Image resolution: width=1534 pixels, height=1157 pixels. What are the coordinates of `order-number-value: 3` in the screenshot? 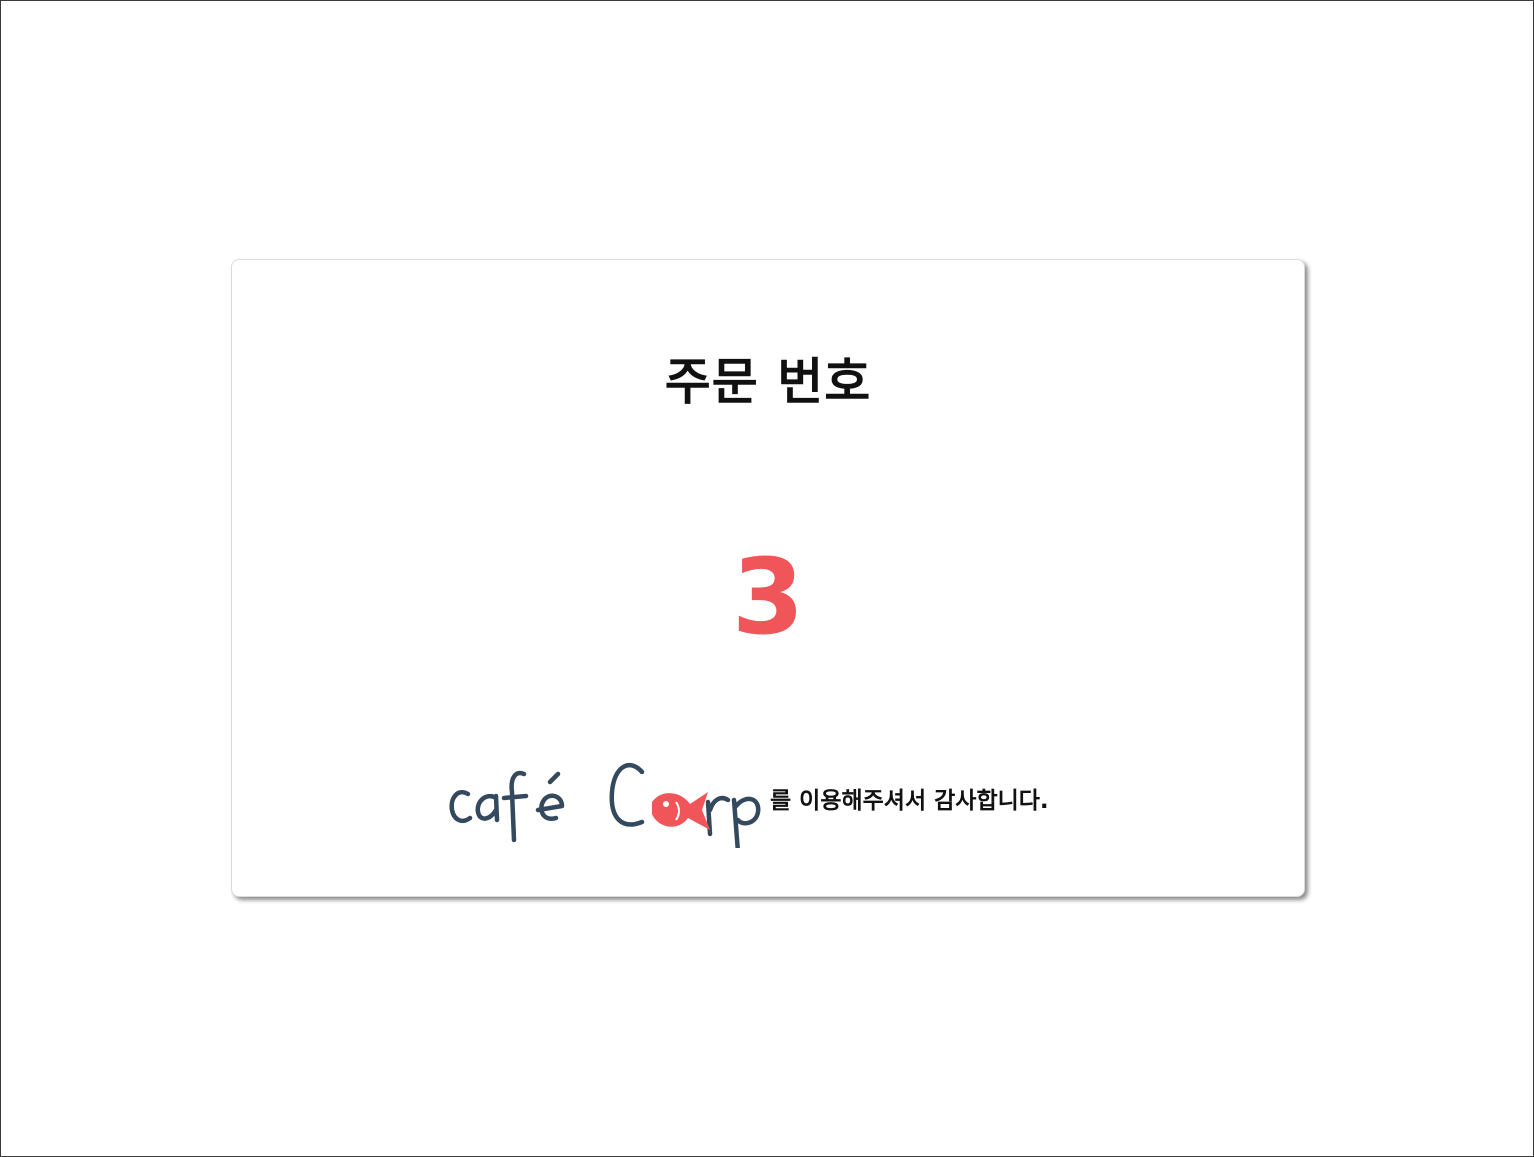 It's located at (768, 597).